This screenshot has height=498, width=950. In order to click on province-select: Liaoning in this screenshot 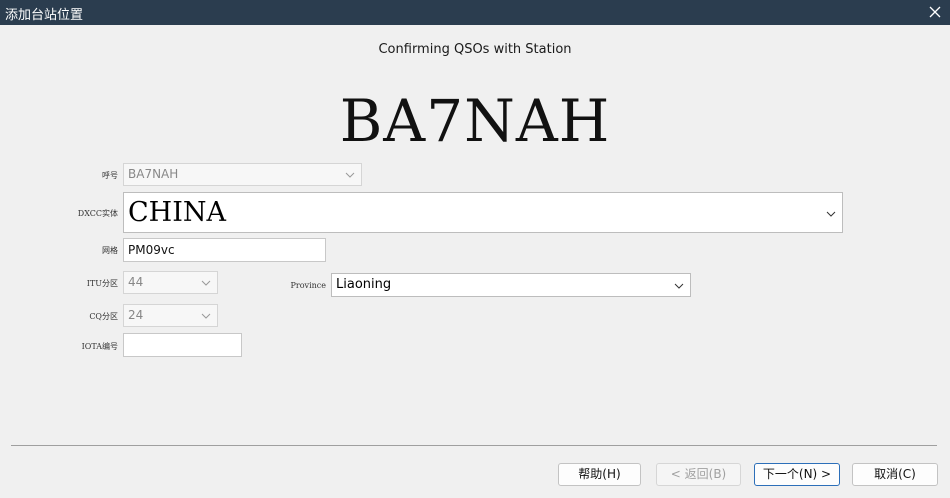, I will do `click(511, 285)`.